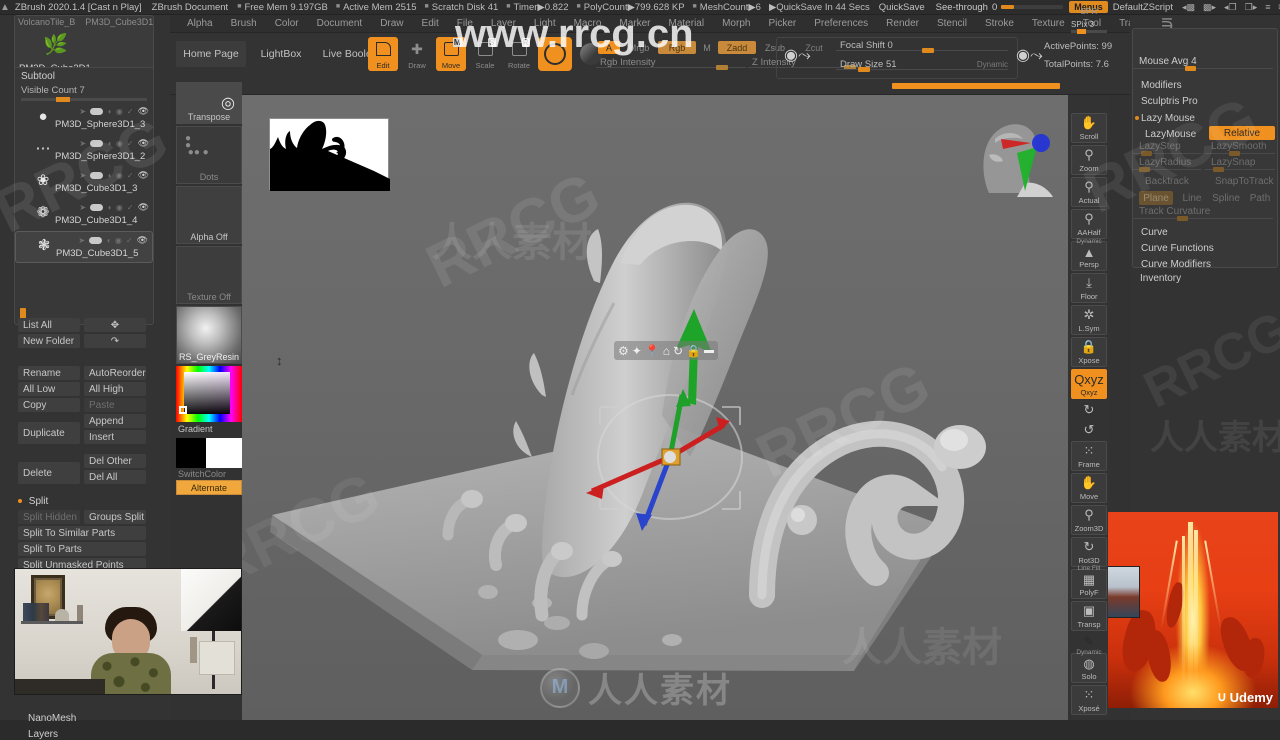 This screenshot has height=740, width=1280. I want to click on home-icon: ⌂, so click(666, 351).